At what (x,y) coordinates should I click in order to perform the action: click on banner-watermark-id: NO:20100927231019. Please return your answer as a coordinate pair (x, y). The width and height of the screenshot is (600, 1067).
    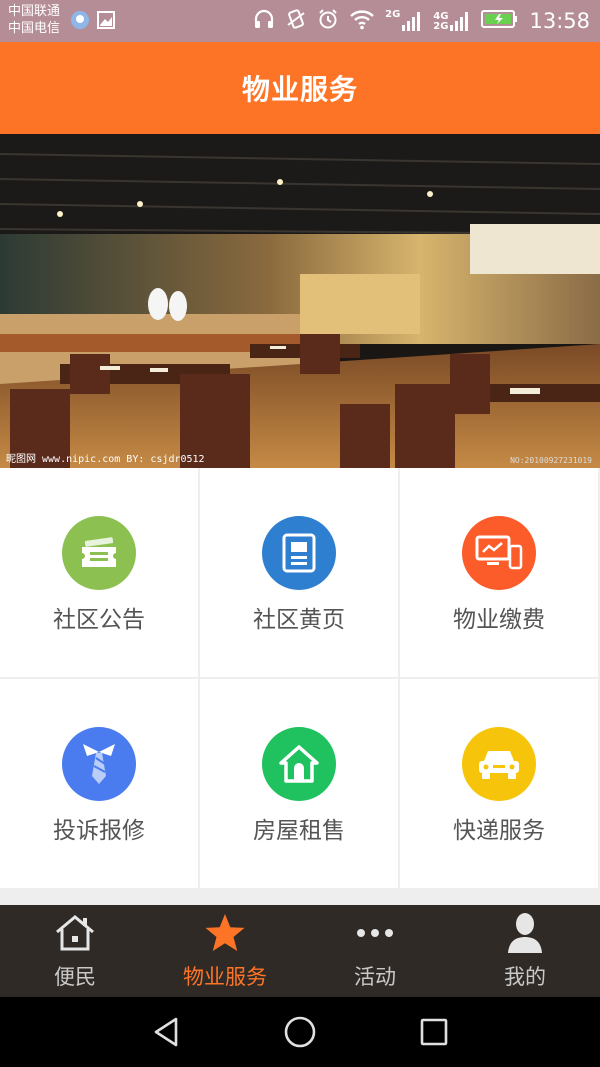
    Looking at the image, I should click on (551, 460).